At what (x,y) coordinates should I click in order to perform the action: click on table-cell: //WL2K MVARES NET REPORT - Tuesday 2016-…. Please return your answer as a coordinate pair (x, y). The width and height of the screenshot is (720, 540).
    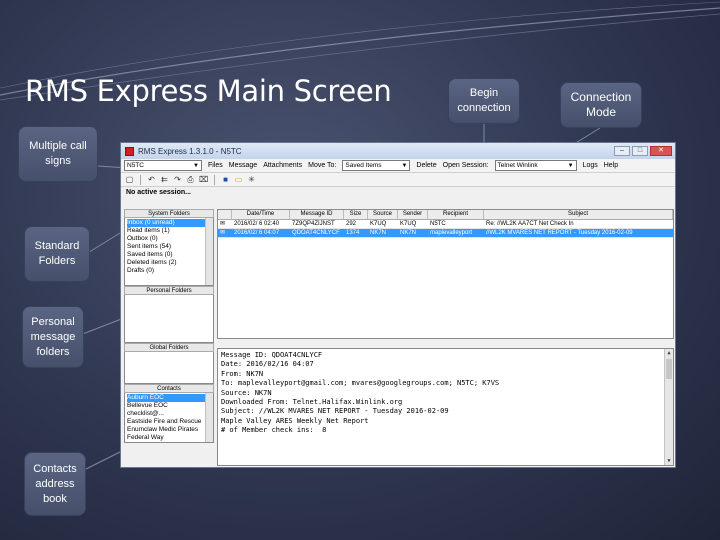
    Looking at the image, I should click on (559, 233).